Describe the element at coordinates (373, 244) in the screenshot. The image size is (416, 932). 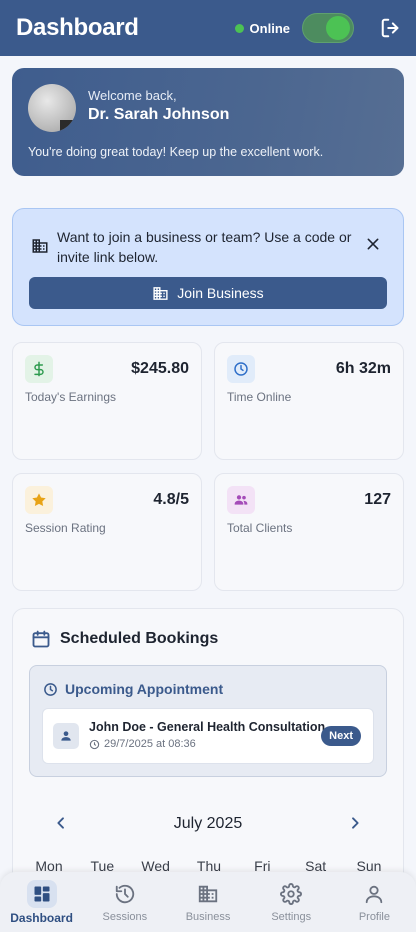
I see `close-icon` at that location.